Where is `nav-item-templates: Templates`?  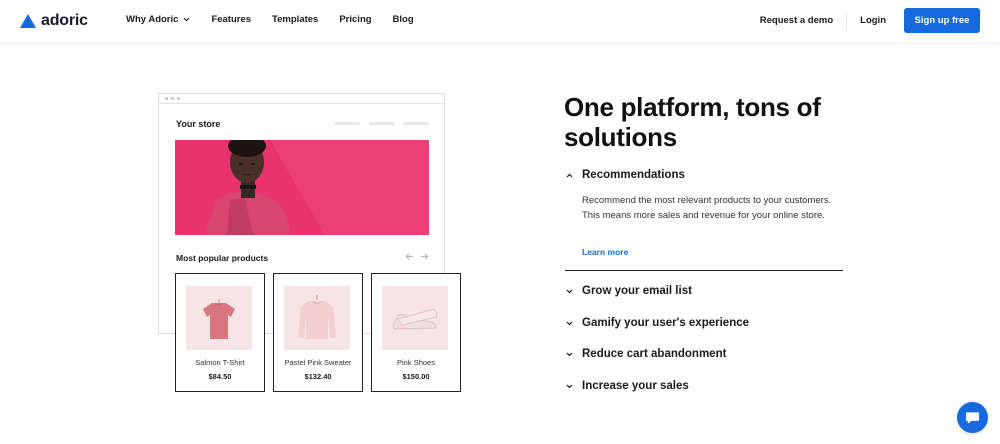
nav-item-templates: Templates is located at coordinates (295, 19).